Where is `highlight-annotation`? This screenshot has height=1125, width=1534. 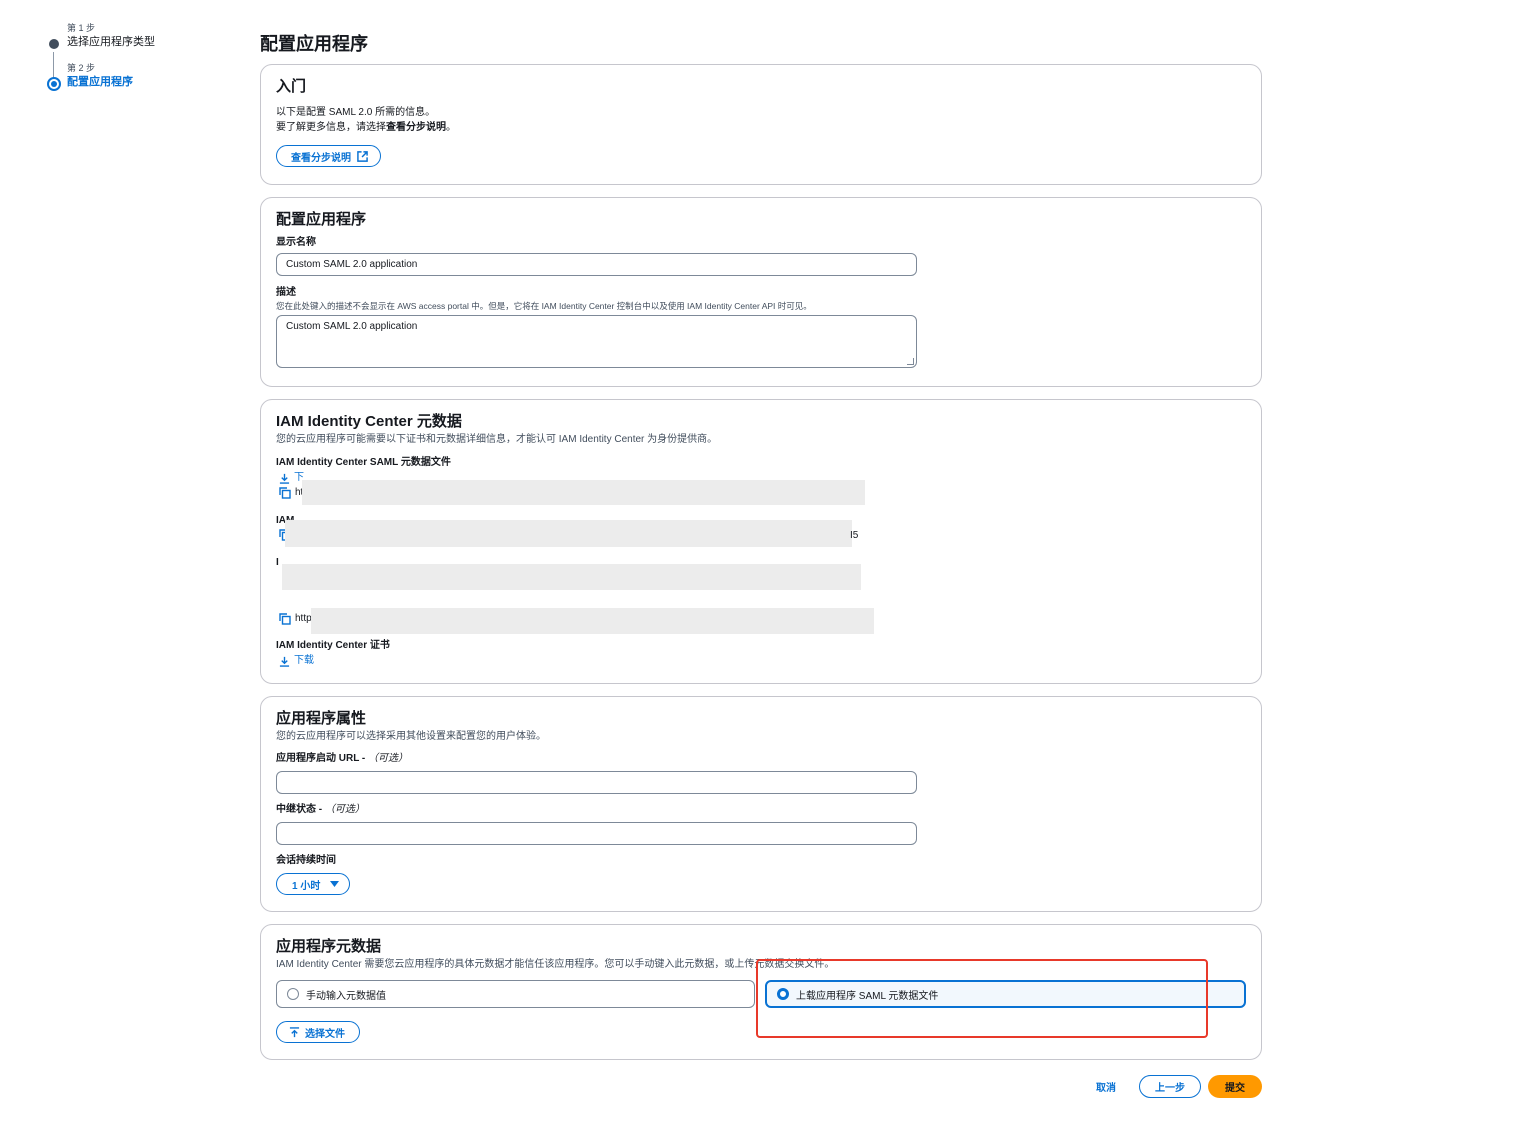
highlight-annotation is located at coordinates (982, 998).